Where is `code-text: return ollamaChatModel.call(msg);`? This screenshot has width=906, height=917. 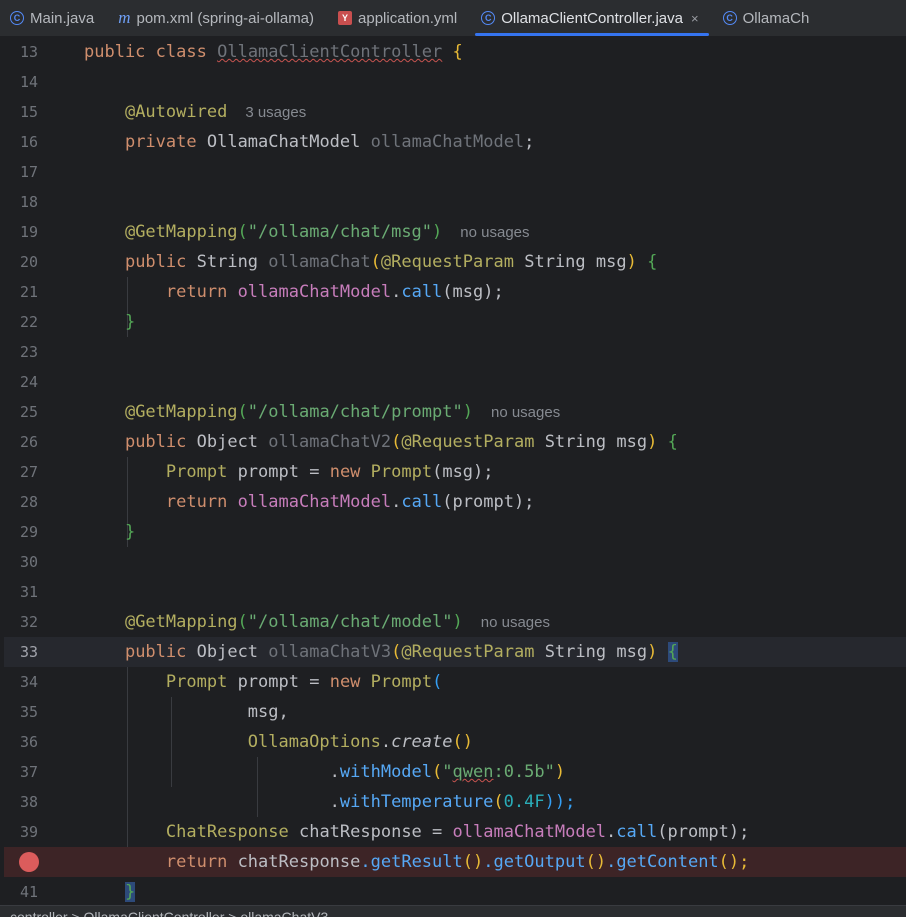
code-text: return ollamaChatModel.call(msg); is located at coordinates (334, 292).